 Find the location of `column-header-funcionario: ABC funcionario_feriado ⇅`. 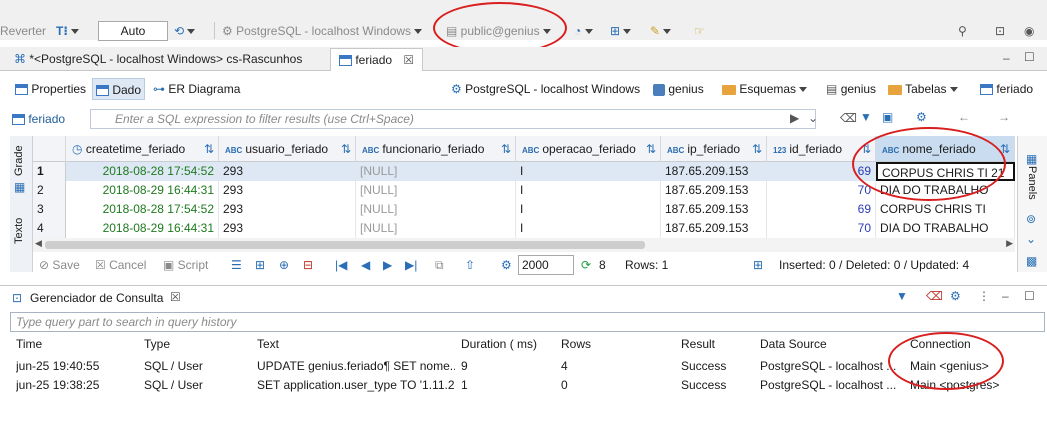

column-header-funcionario: ABC funcionario_feriado ⇅ is located at coordinates (436, 149).